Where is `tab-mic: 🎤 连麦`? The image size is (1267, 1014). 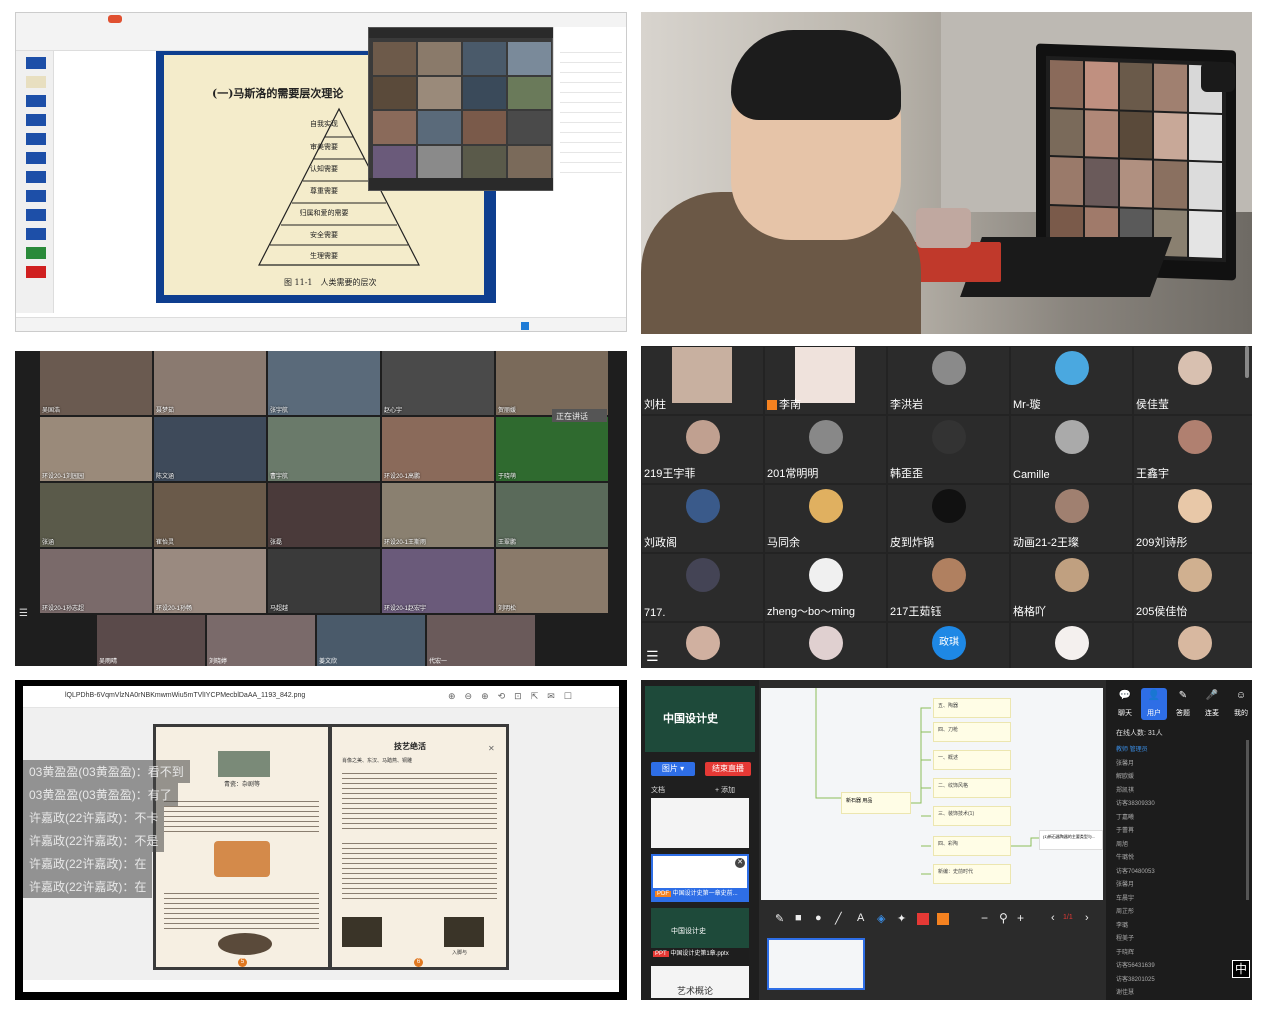 tab-mic: 🎤 连麦 is located at coordinates (1212, 704).